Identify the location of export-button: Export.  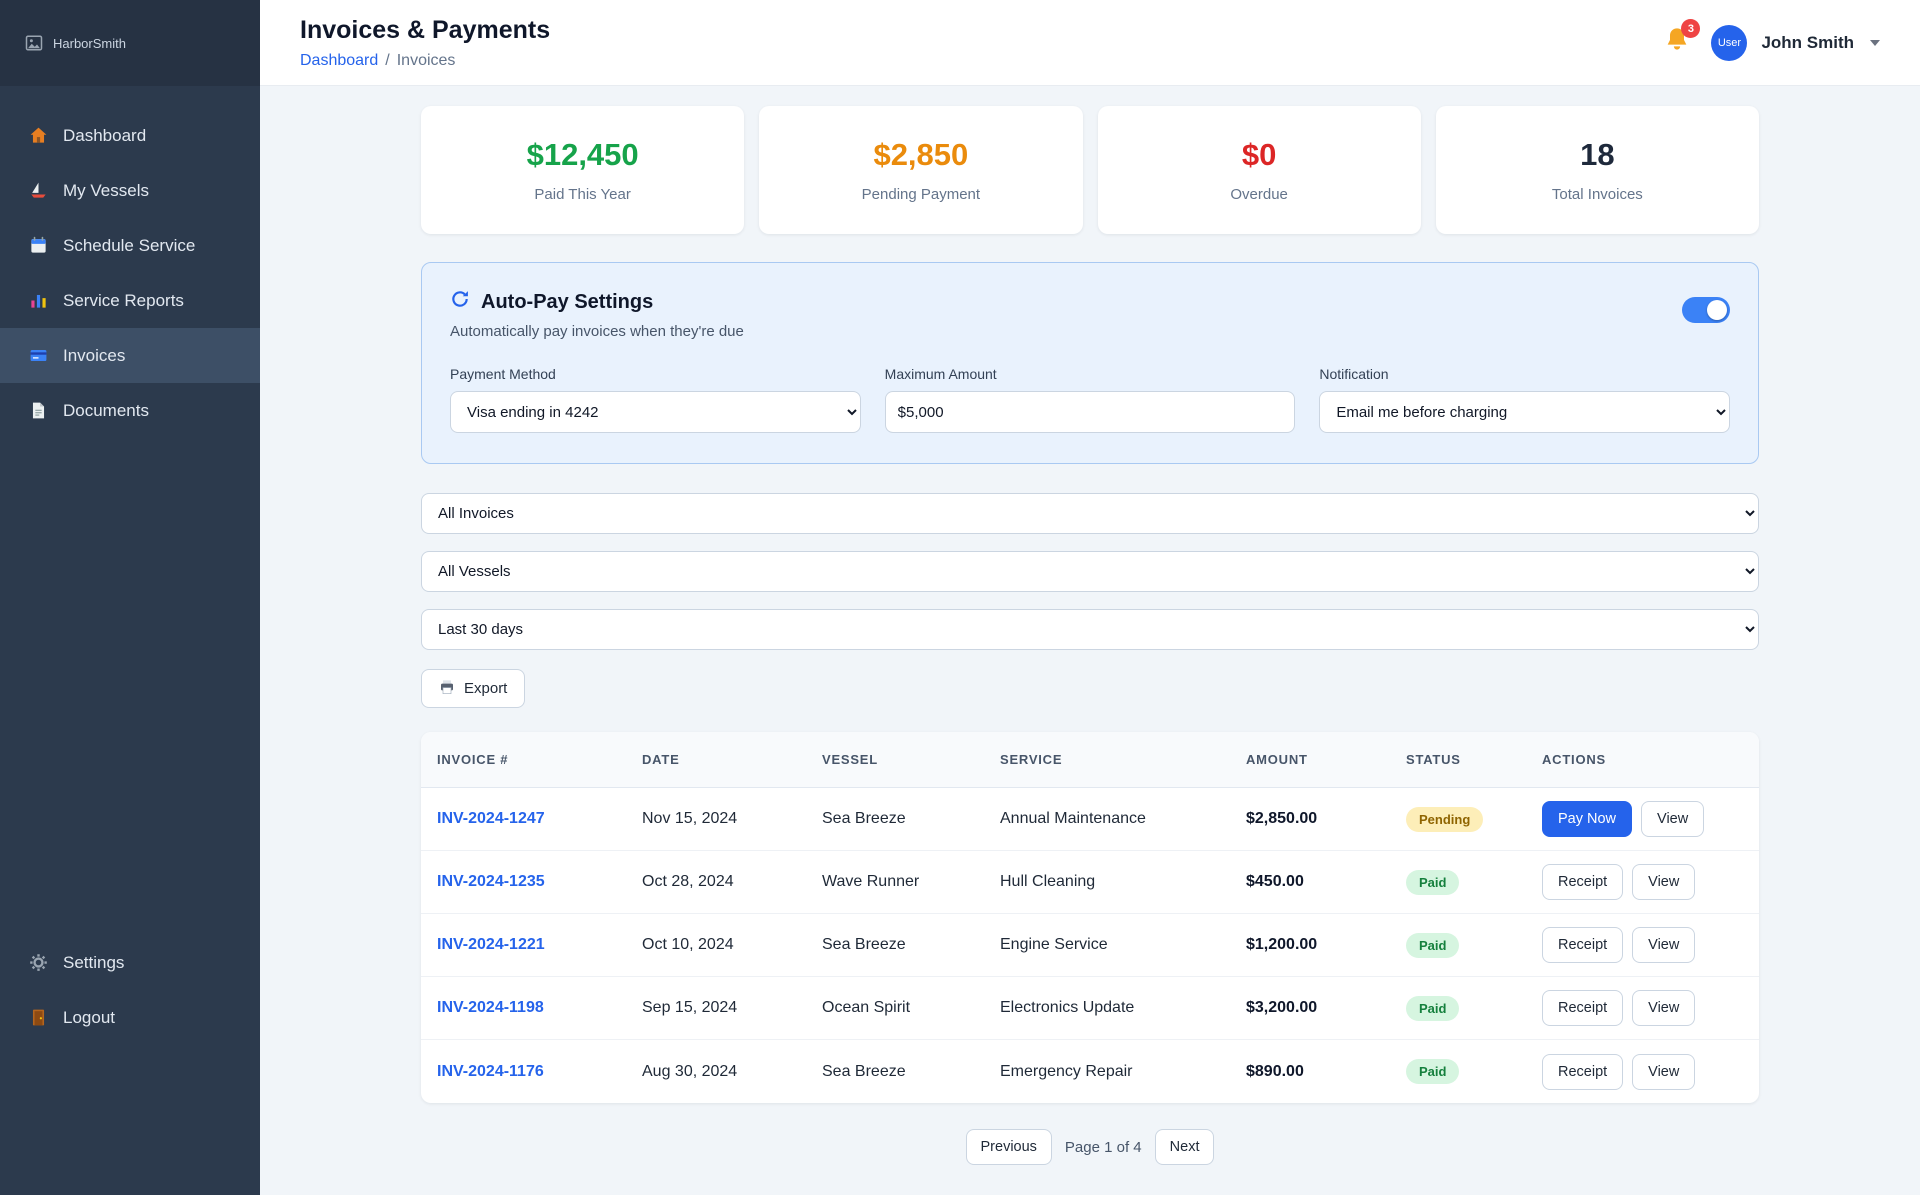
(473, 688).